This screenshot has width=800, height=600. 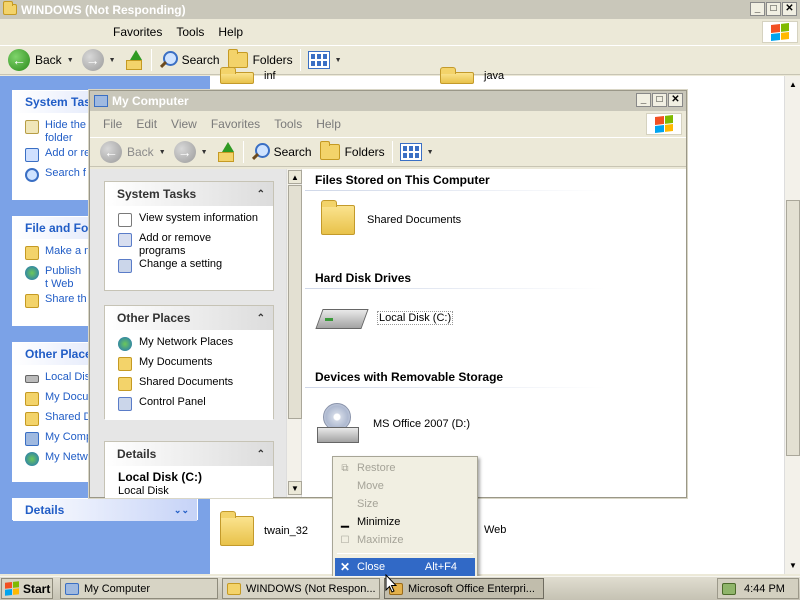 I want to click on folder-item-web: Web, so click(x=495, y=530).